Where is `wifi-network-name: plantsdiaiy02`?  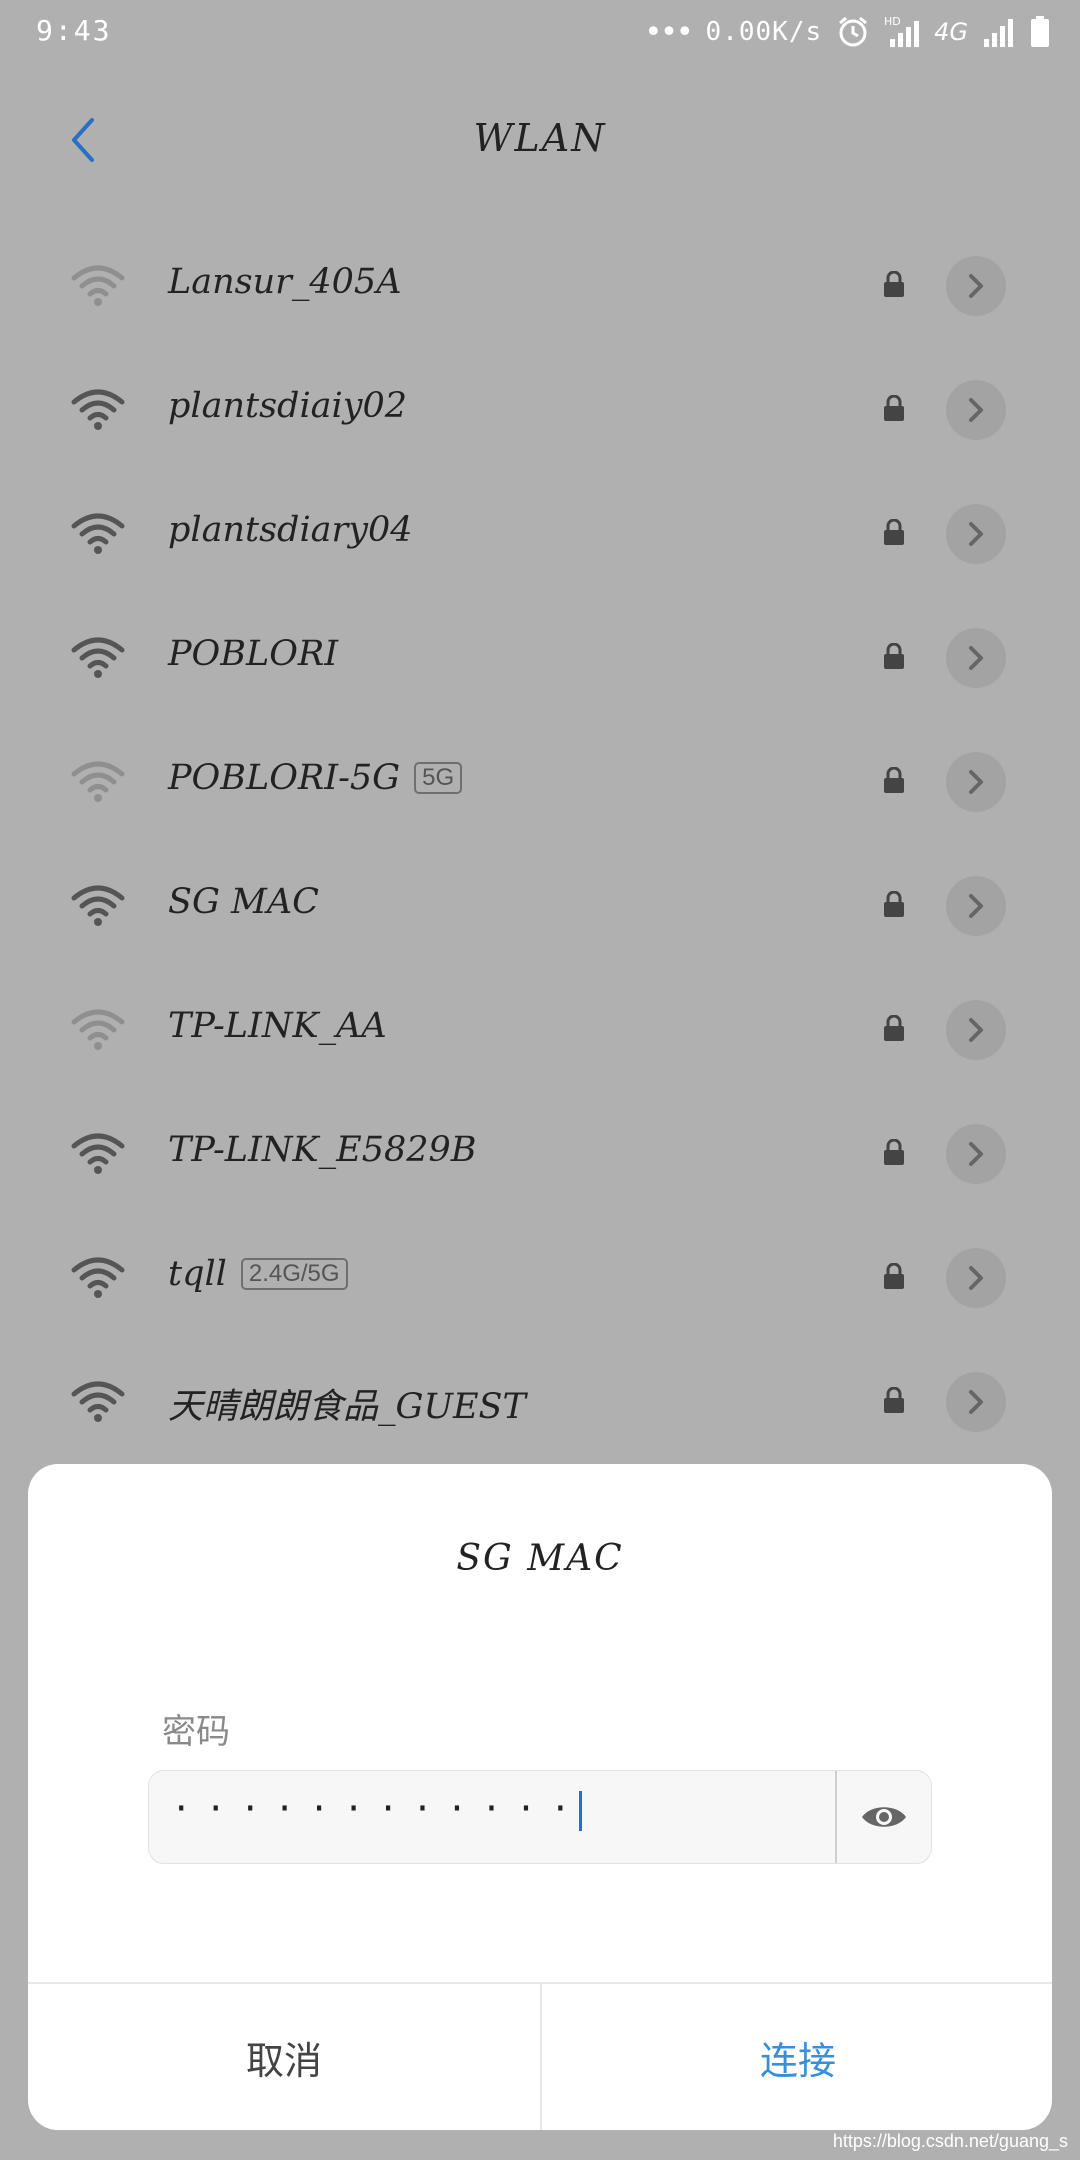 wifi-network-name: plantsdiaiy02 is located at coordinates (287, 406).